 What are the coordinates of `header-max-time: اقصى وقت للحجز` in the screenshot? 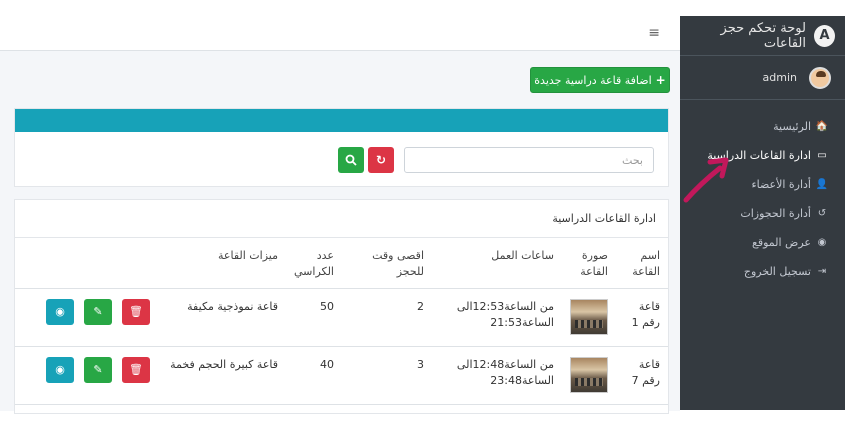 It's located at (387, 263).